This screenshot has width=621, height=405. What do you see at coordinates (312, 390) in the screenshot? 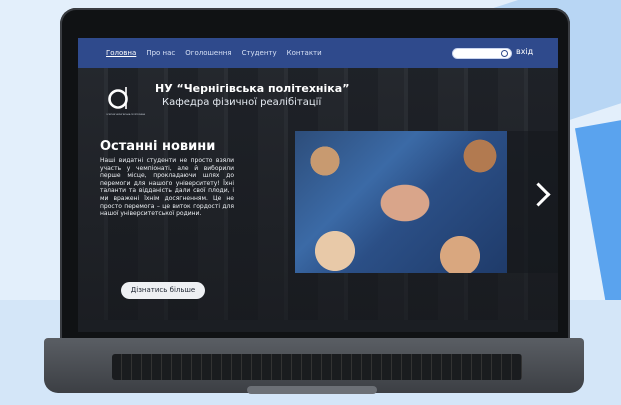
I see `laptop-trackpad-edge` at bounding box center [312, 390].